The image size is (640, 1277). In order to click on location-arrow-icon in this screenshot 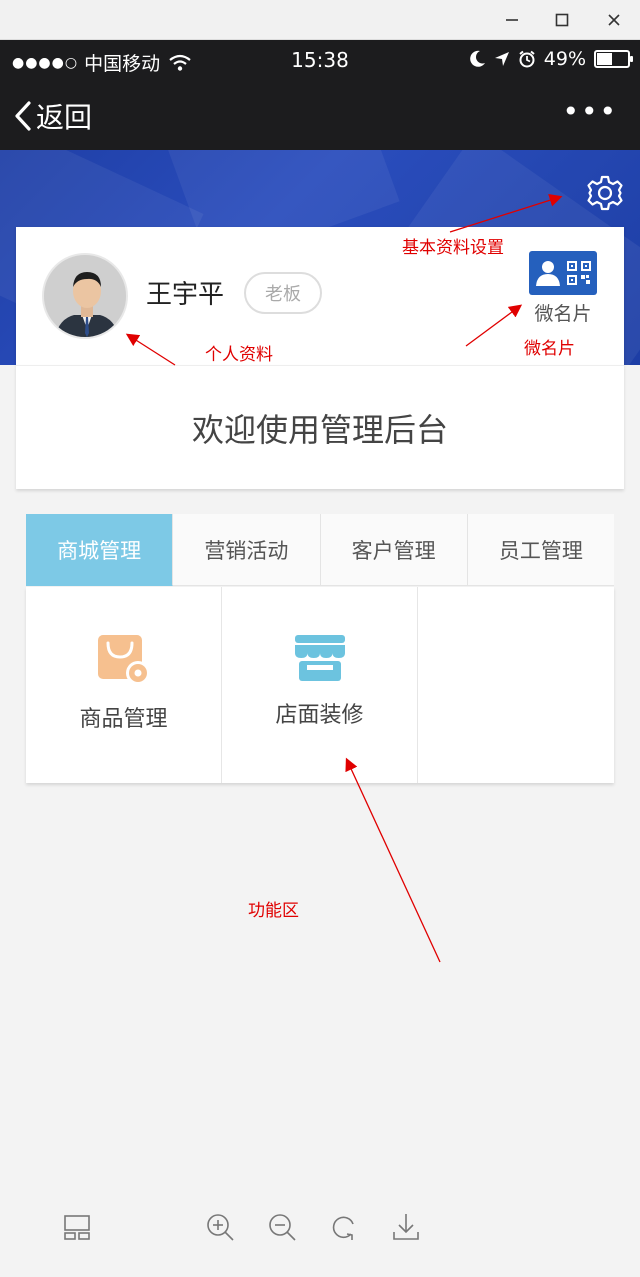, I will do `click(501, 59)`.